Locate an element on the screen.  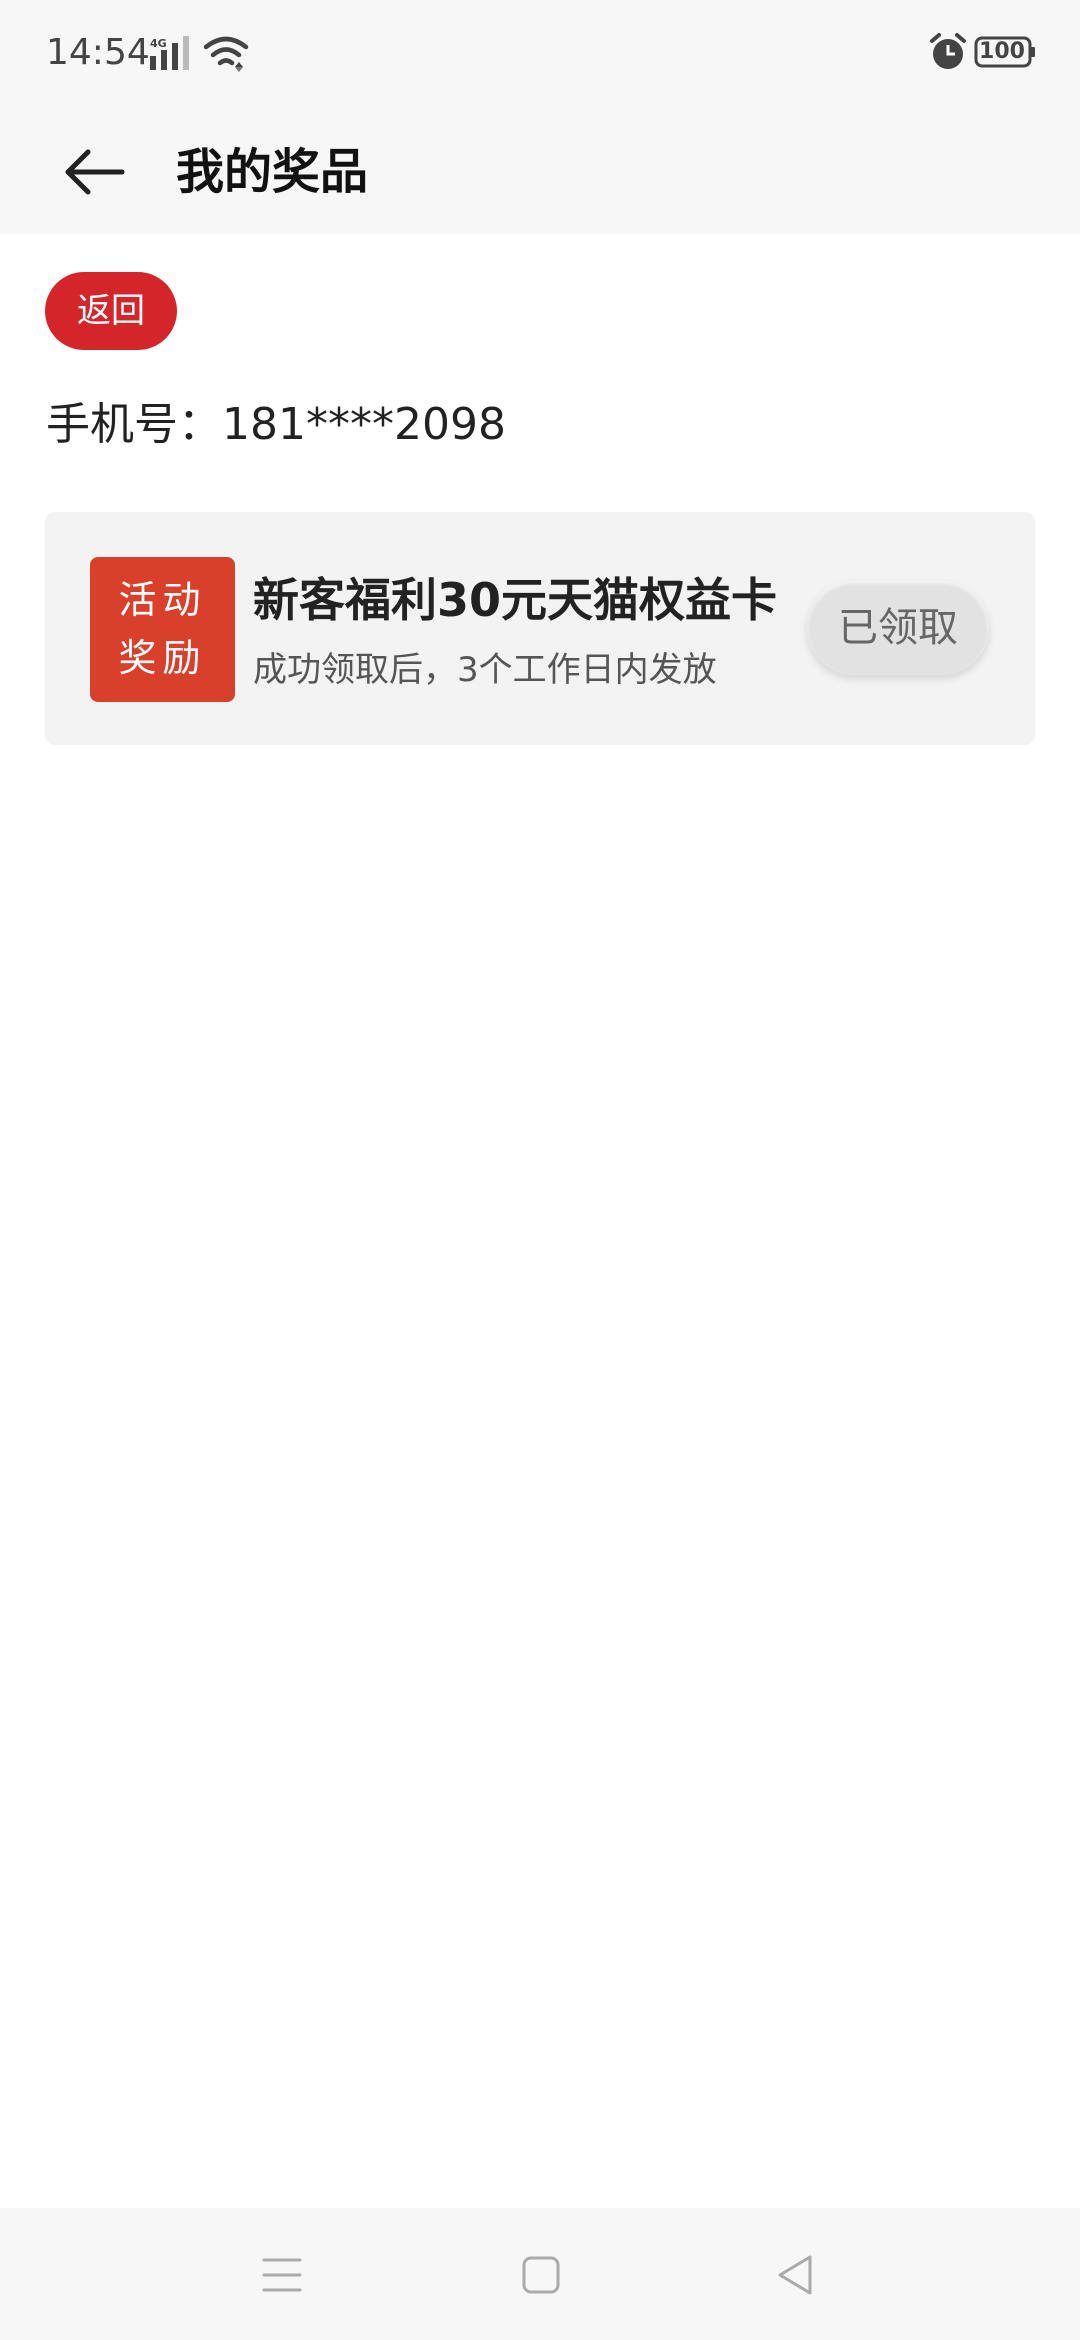
wifi-icon is located at coordinates (226, 54).